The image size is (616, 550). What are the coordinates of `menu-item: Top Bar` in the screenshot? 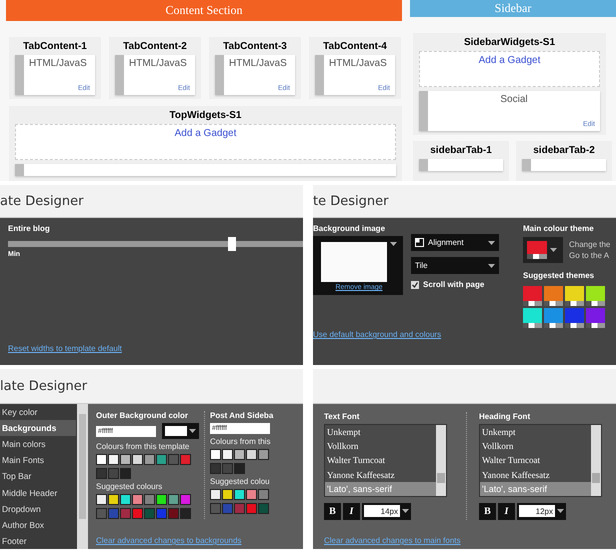 It's located at (38, 476).